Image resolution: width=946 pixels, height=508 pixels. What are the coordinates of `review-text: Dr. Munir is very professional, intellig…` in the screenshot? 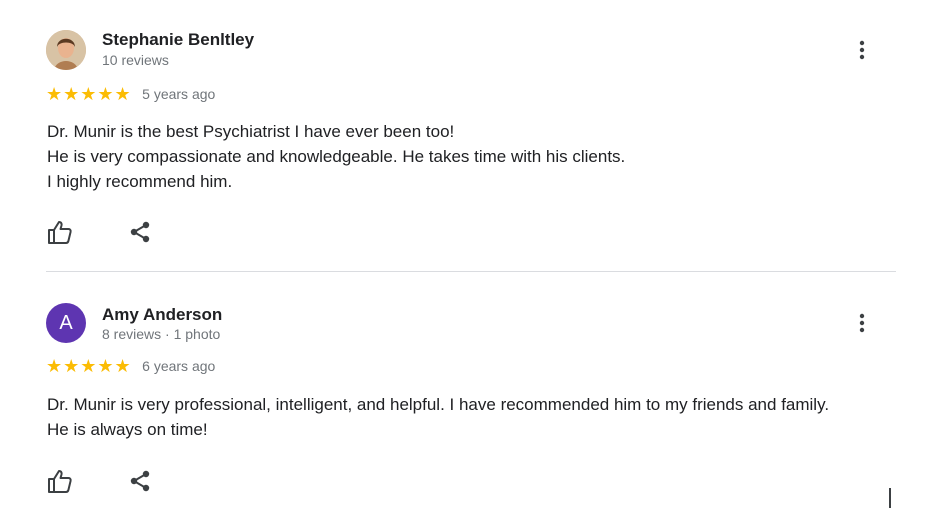 It's located at (467, 417).